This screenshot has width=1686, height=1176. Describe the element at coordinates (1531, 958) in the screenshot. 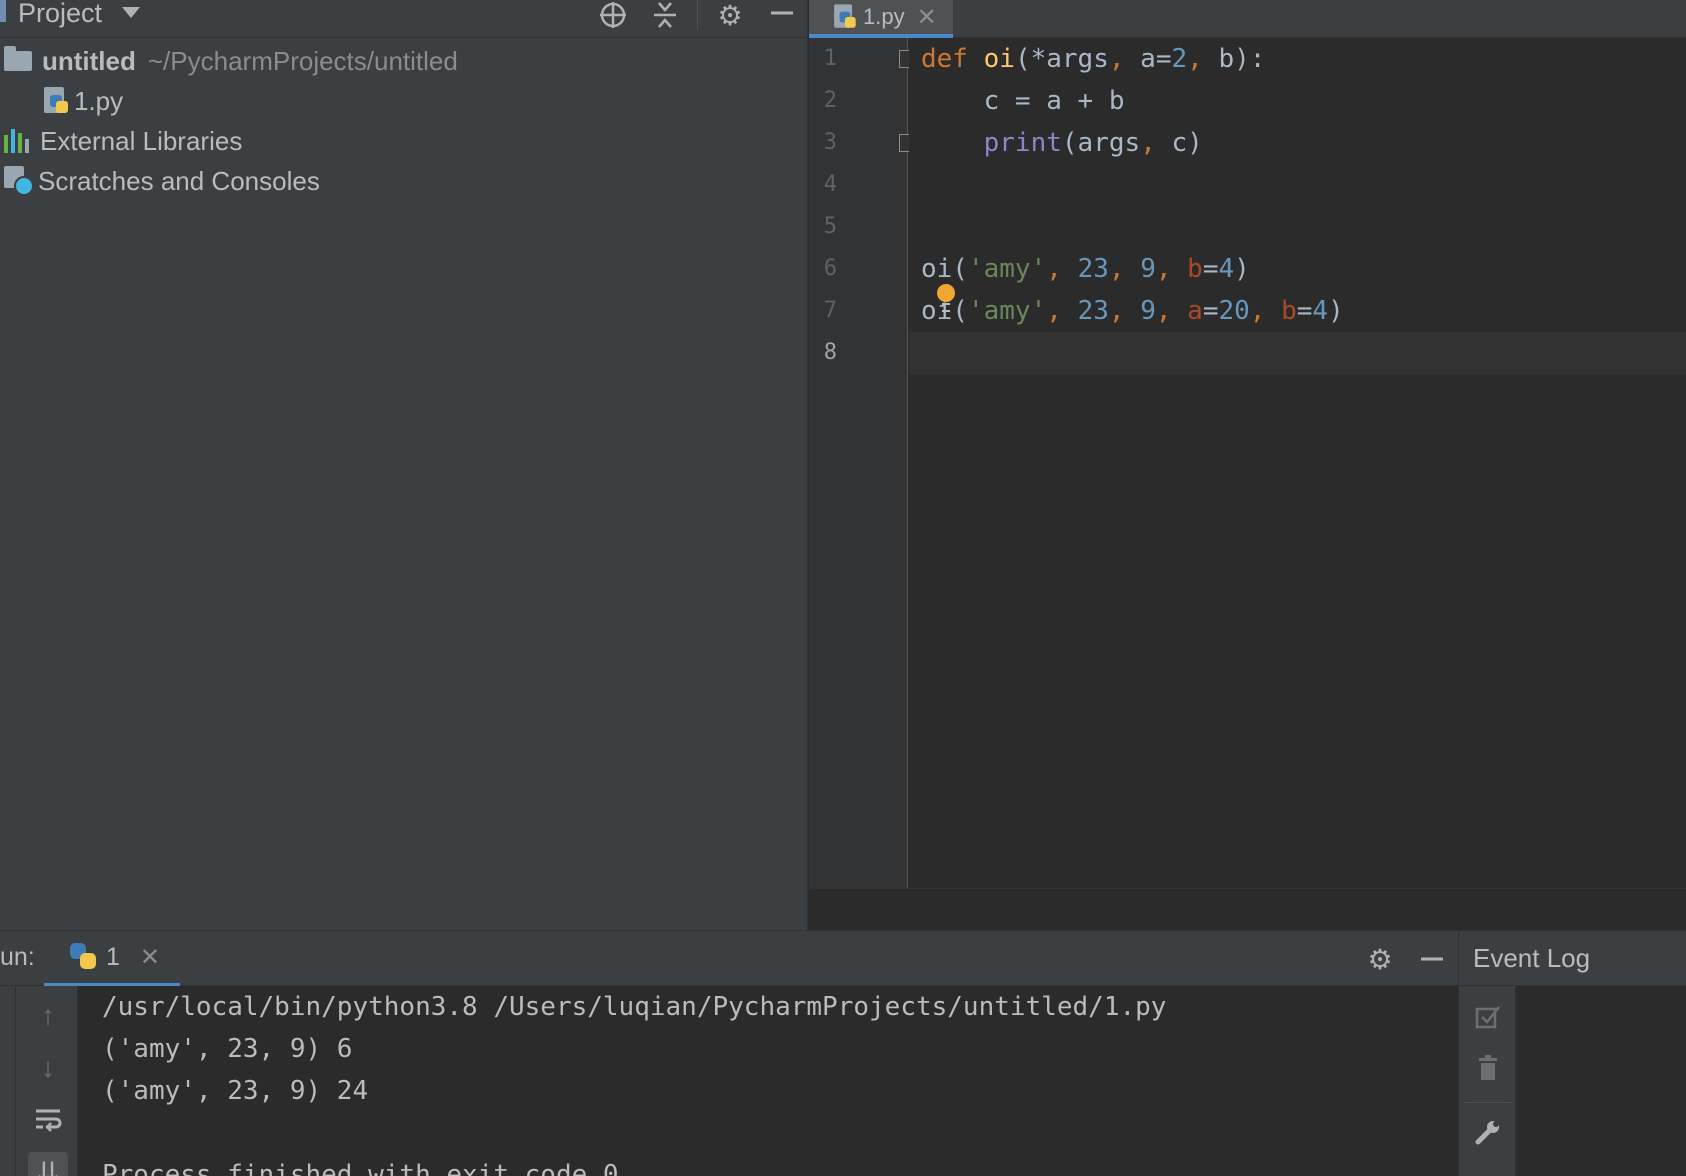

I see `event-log-title: Event Log` at that location.